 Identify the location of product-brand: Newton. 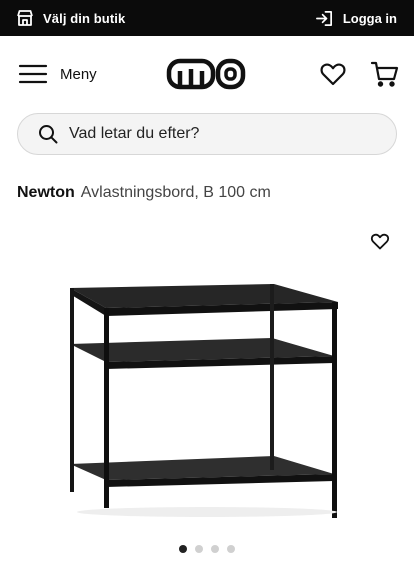
(46, 192).